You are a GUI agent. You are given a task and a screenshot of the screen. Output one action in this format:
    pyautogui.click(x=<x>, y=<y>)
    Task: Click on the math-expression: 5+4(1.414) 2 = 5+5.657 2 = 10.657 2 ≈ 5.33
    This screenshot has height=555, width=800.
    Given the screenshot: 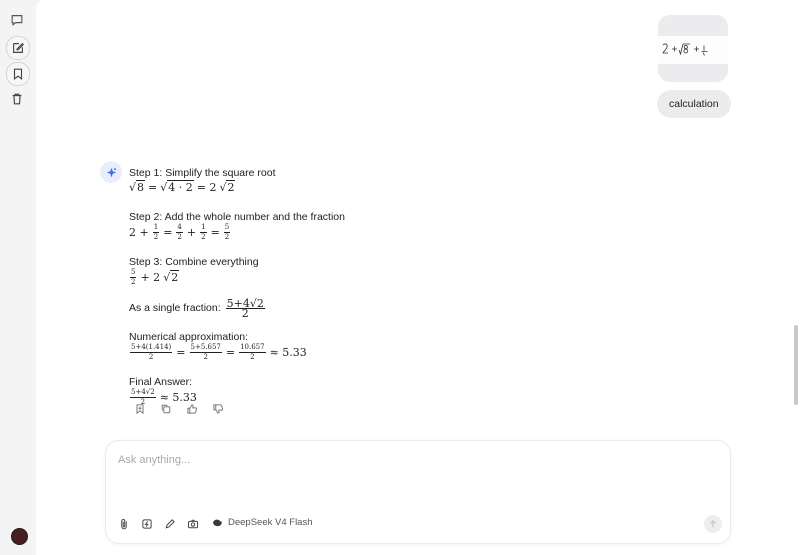 What is the action you would take?
    pyautogui.click(x=218, y=352)
    